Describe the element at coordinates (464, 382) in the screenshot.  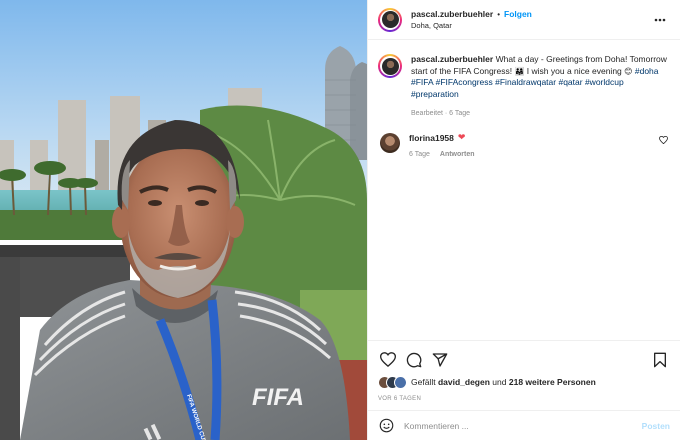
I see `liker-username: david_degen` at that location.